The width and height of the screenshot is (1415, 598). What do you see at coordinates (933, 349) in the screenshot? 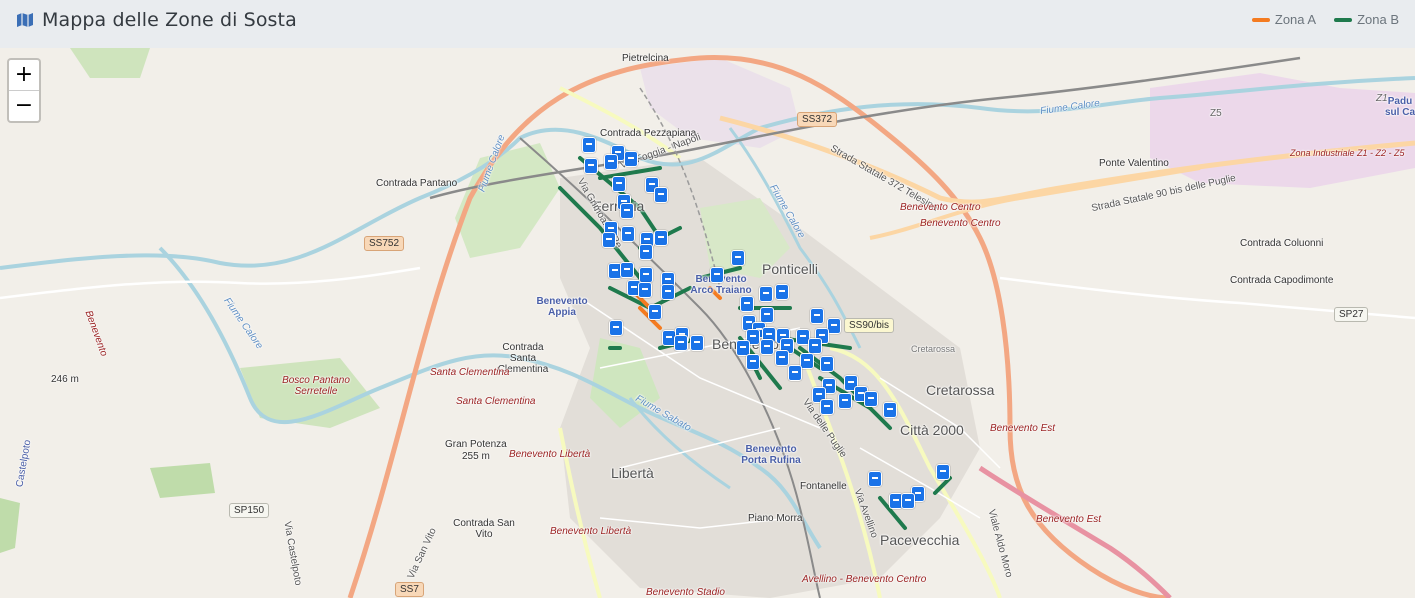
I see `place-cretarossa-small: Cretarossa` at bounding box center [933, 349].